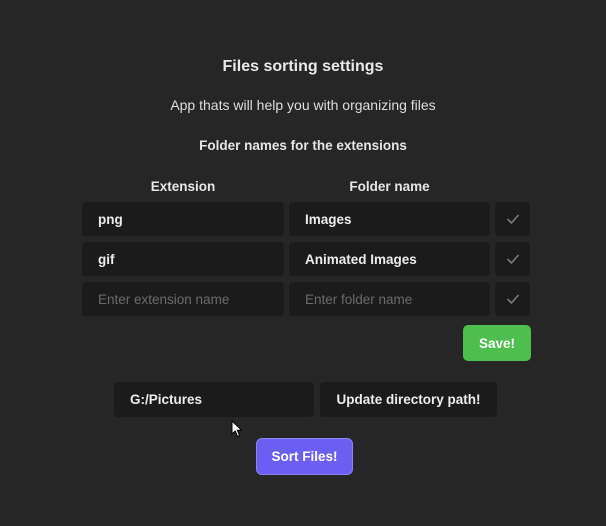  I want to click on new-mapping-row, so click(306, 299).